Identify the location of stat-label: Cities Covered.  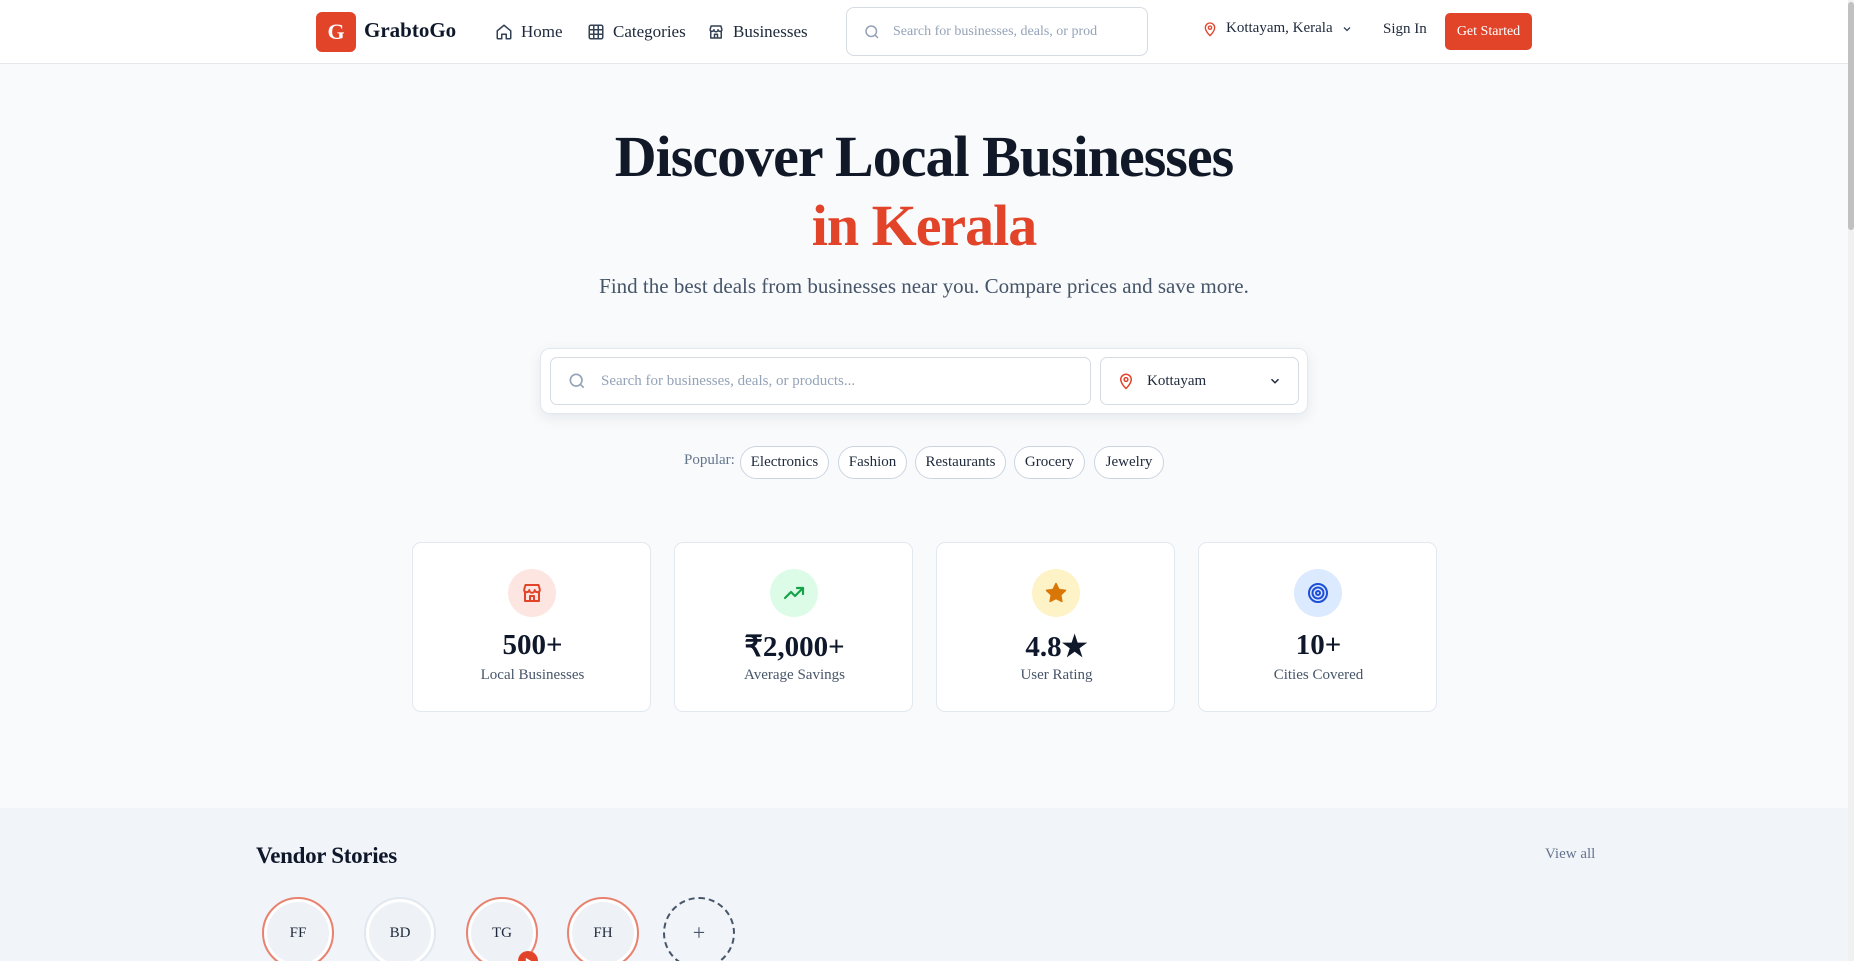
(1318, 675).